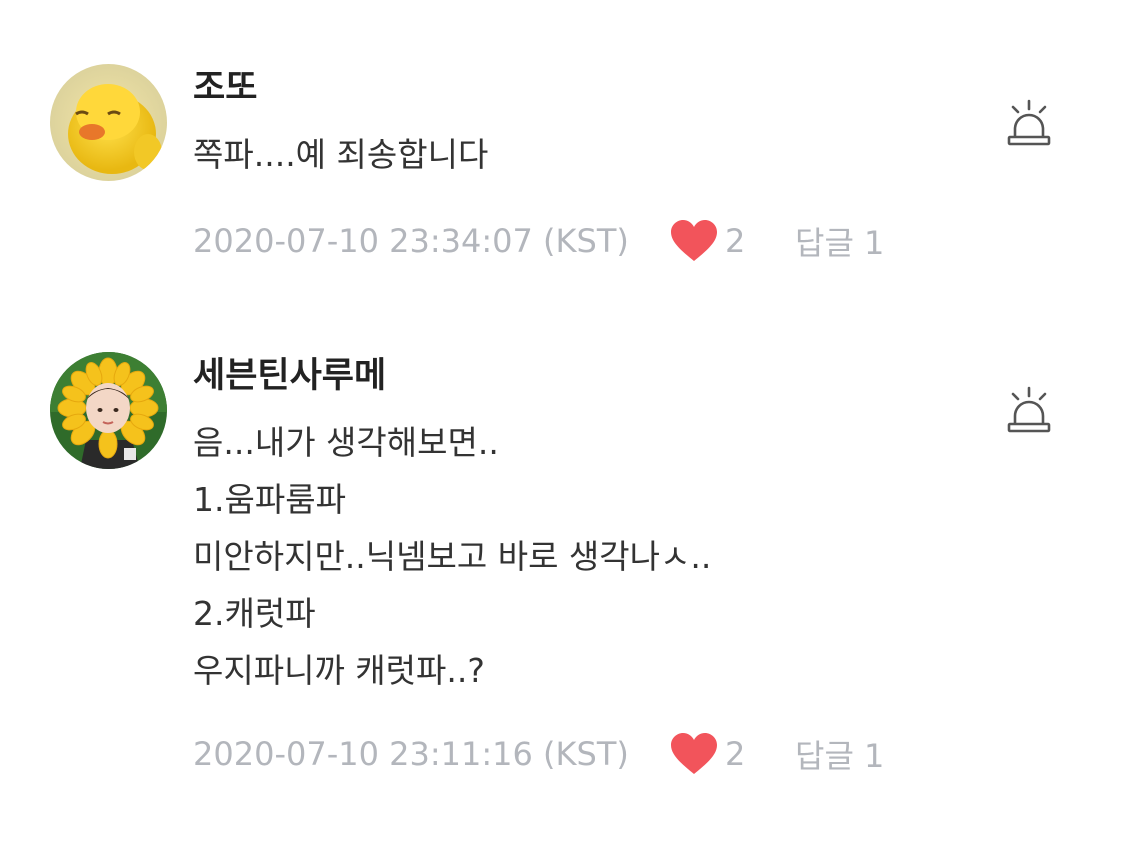 The height and width of the screenshot is (843, 1125). I want to click on comment-line: 2.캐럿파, so click(254, 613).